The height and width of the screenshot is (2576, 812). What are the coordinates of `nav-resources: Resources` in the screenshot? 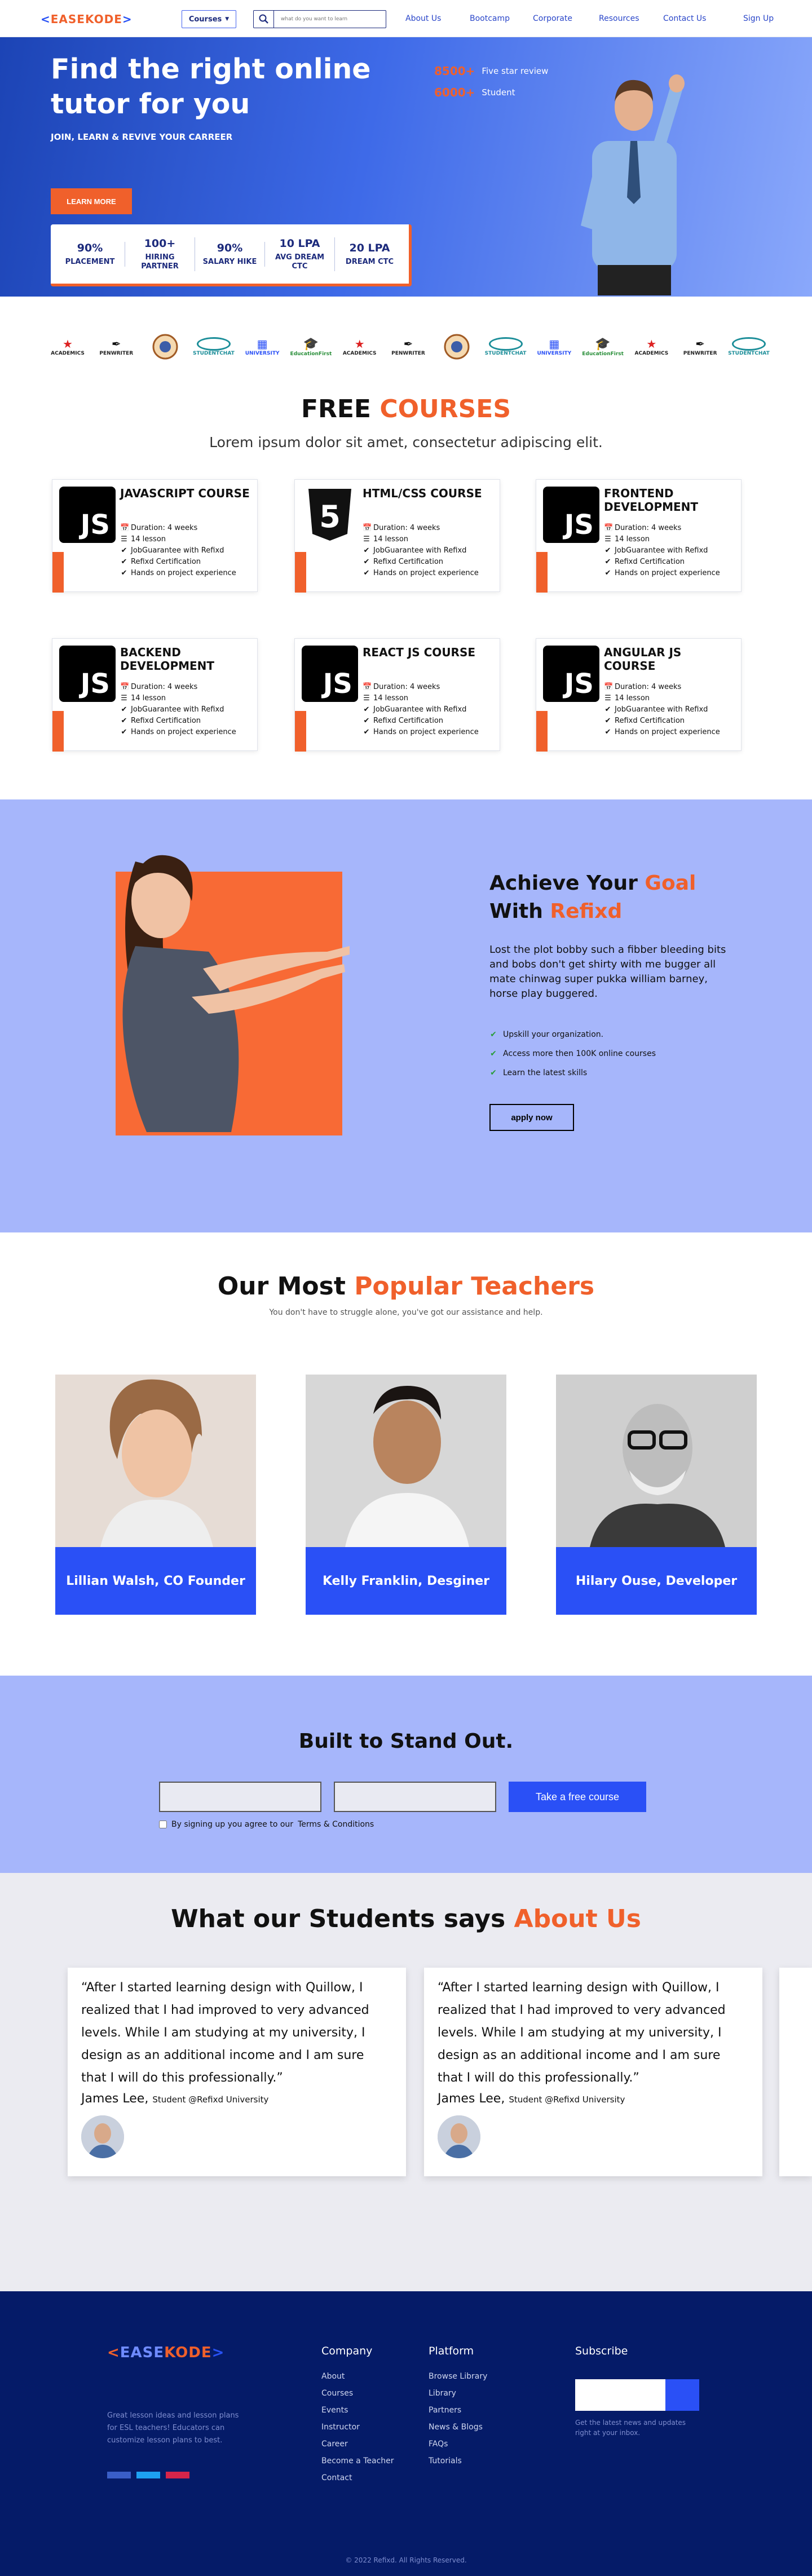 It's located at (619, 18).